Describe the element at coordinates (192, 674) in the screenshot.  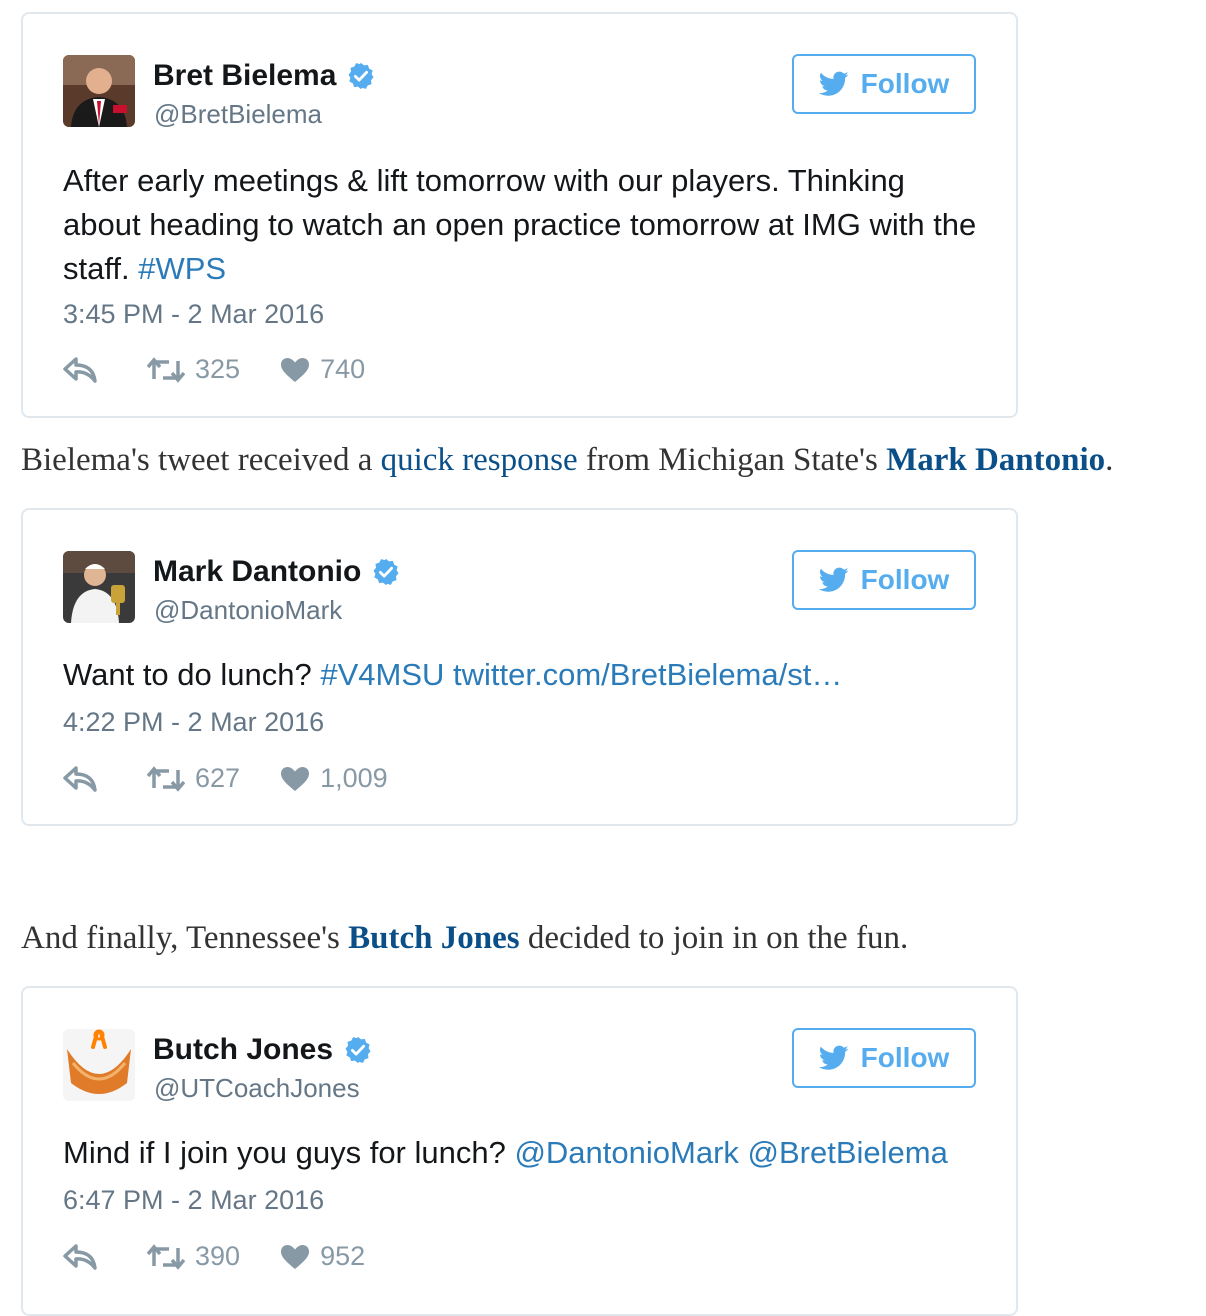
I see `tweet-body: Want to do lunch?` at that location.